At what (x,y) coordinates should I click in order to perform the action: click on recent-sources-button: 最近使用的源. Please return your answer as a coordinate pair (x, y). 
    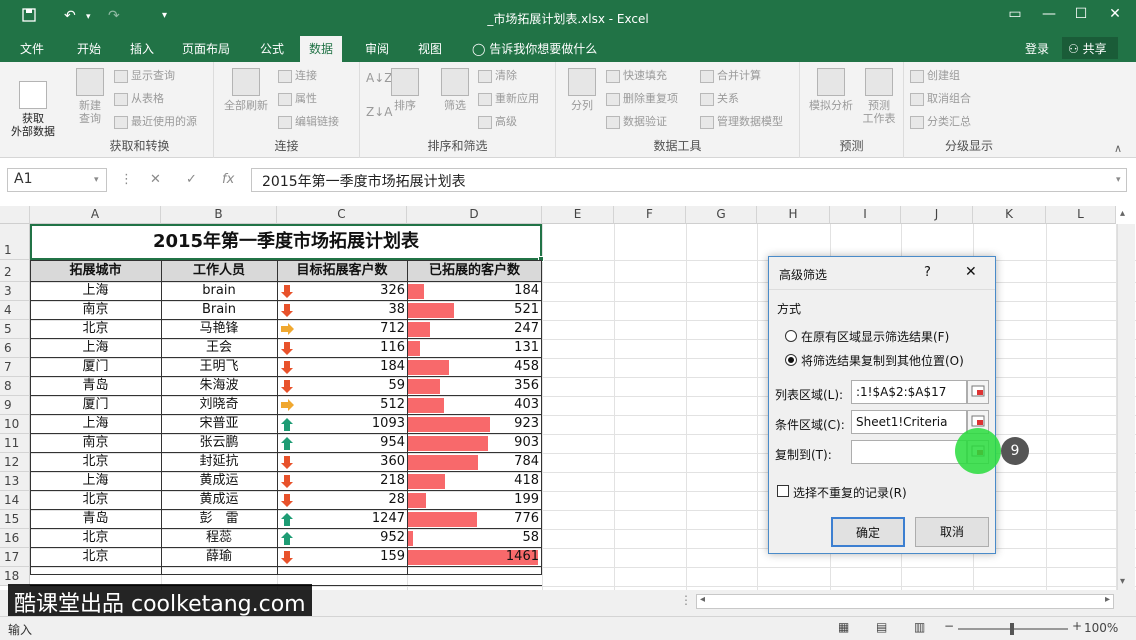
    Looking at the image, I should click on (155, 122).